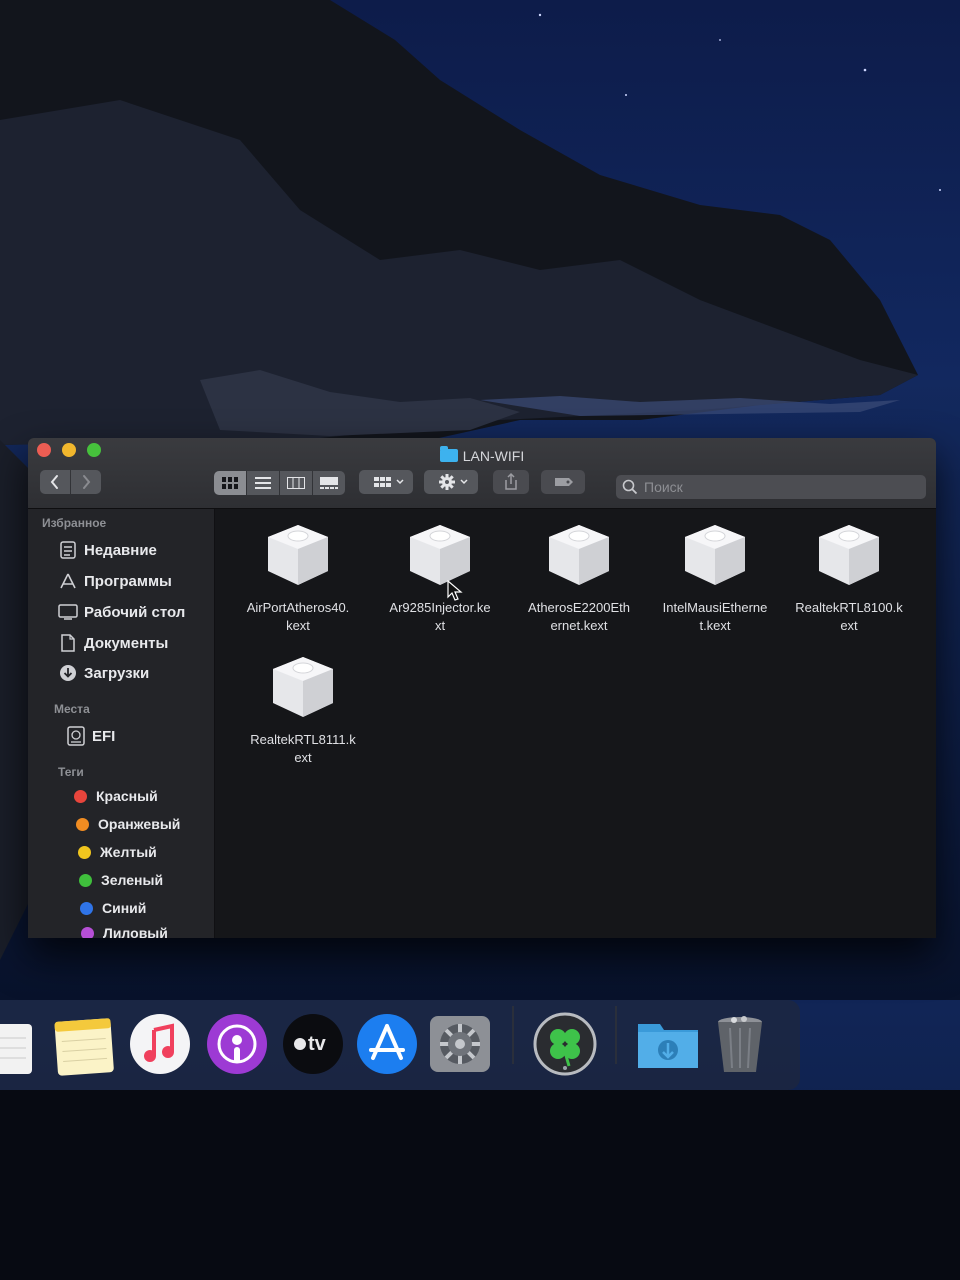 Image resolution: width=960 pixels, height=1280 pixels. Describe the element at coordinates (139, 824) in the screenshot. I see `sidebar-tag-label: Оранжевый` at that location.